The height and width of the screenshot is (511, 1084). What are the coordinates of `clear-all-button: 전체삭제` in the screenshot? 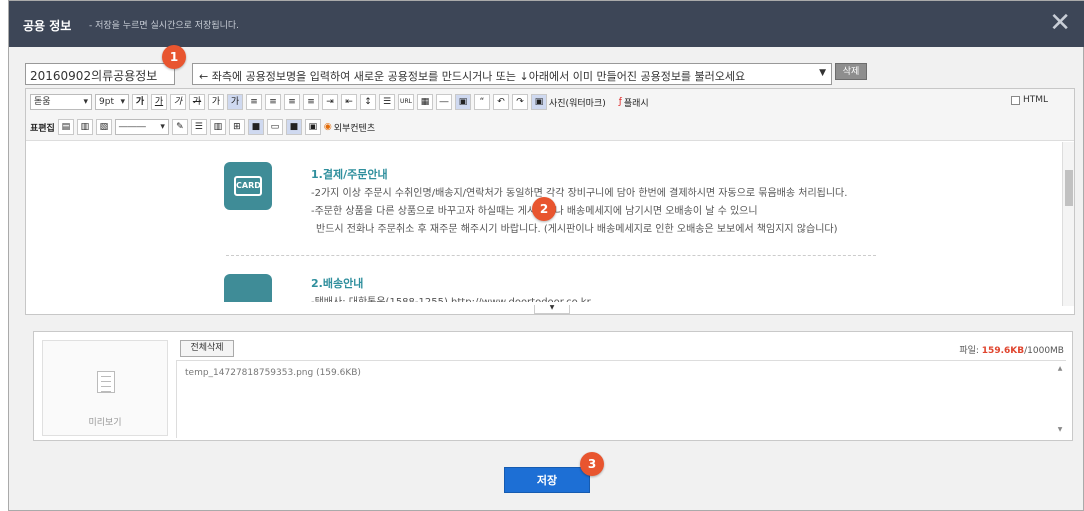 It's located at (207, 348).